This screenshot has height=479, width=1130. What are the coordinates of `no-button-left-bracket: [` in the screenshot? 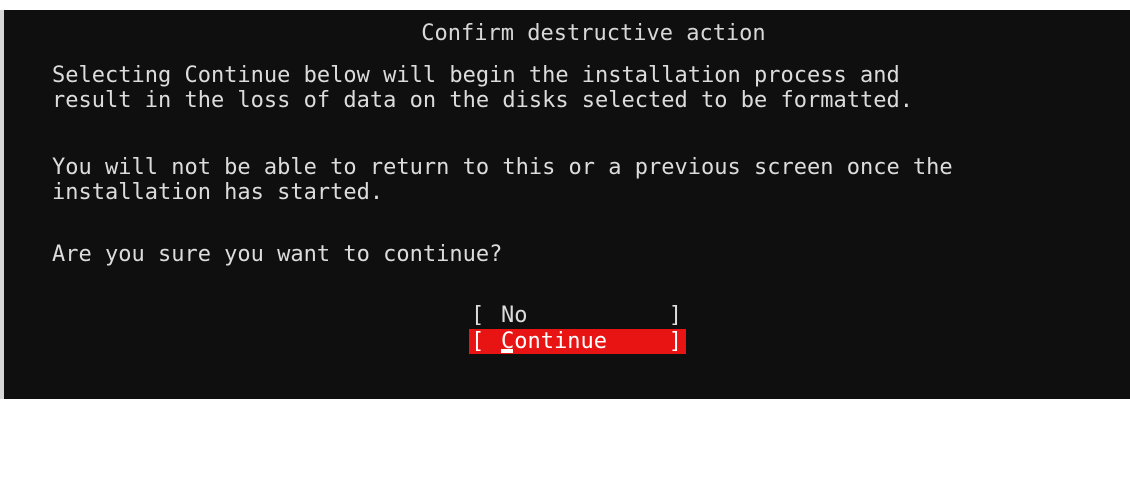 It's located at (478, 315).